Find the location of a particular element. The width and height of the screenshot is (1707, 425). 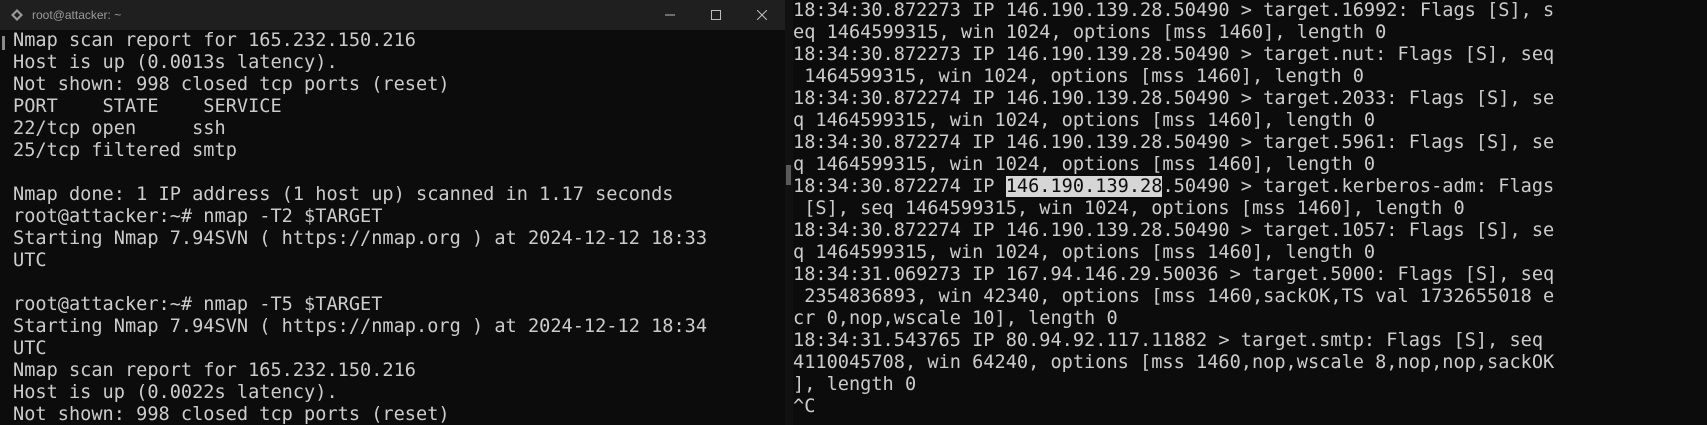

terminal-line: Host is up (0.0013s latency). is located at coordinates (175, 62).